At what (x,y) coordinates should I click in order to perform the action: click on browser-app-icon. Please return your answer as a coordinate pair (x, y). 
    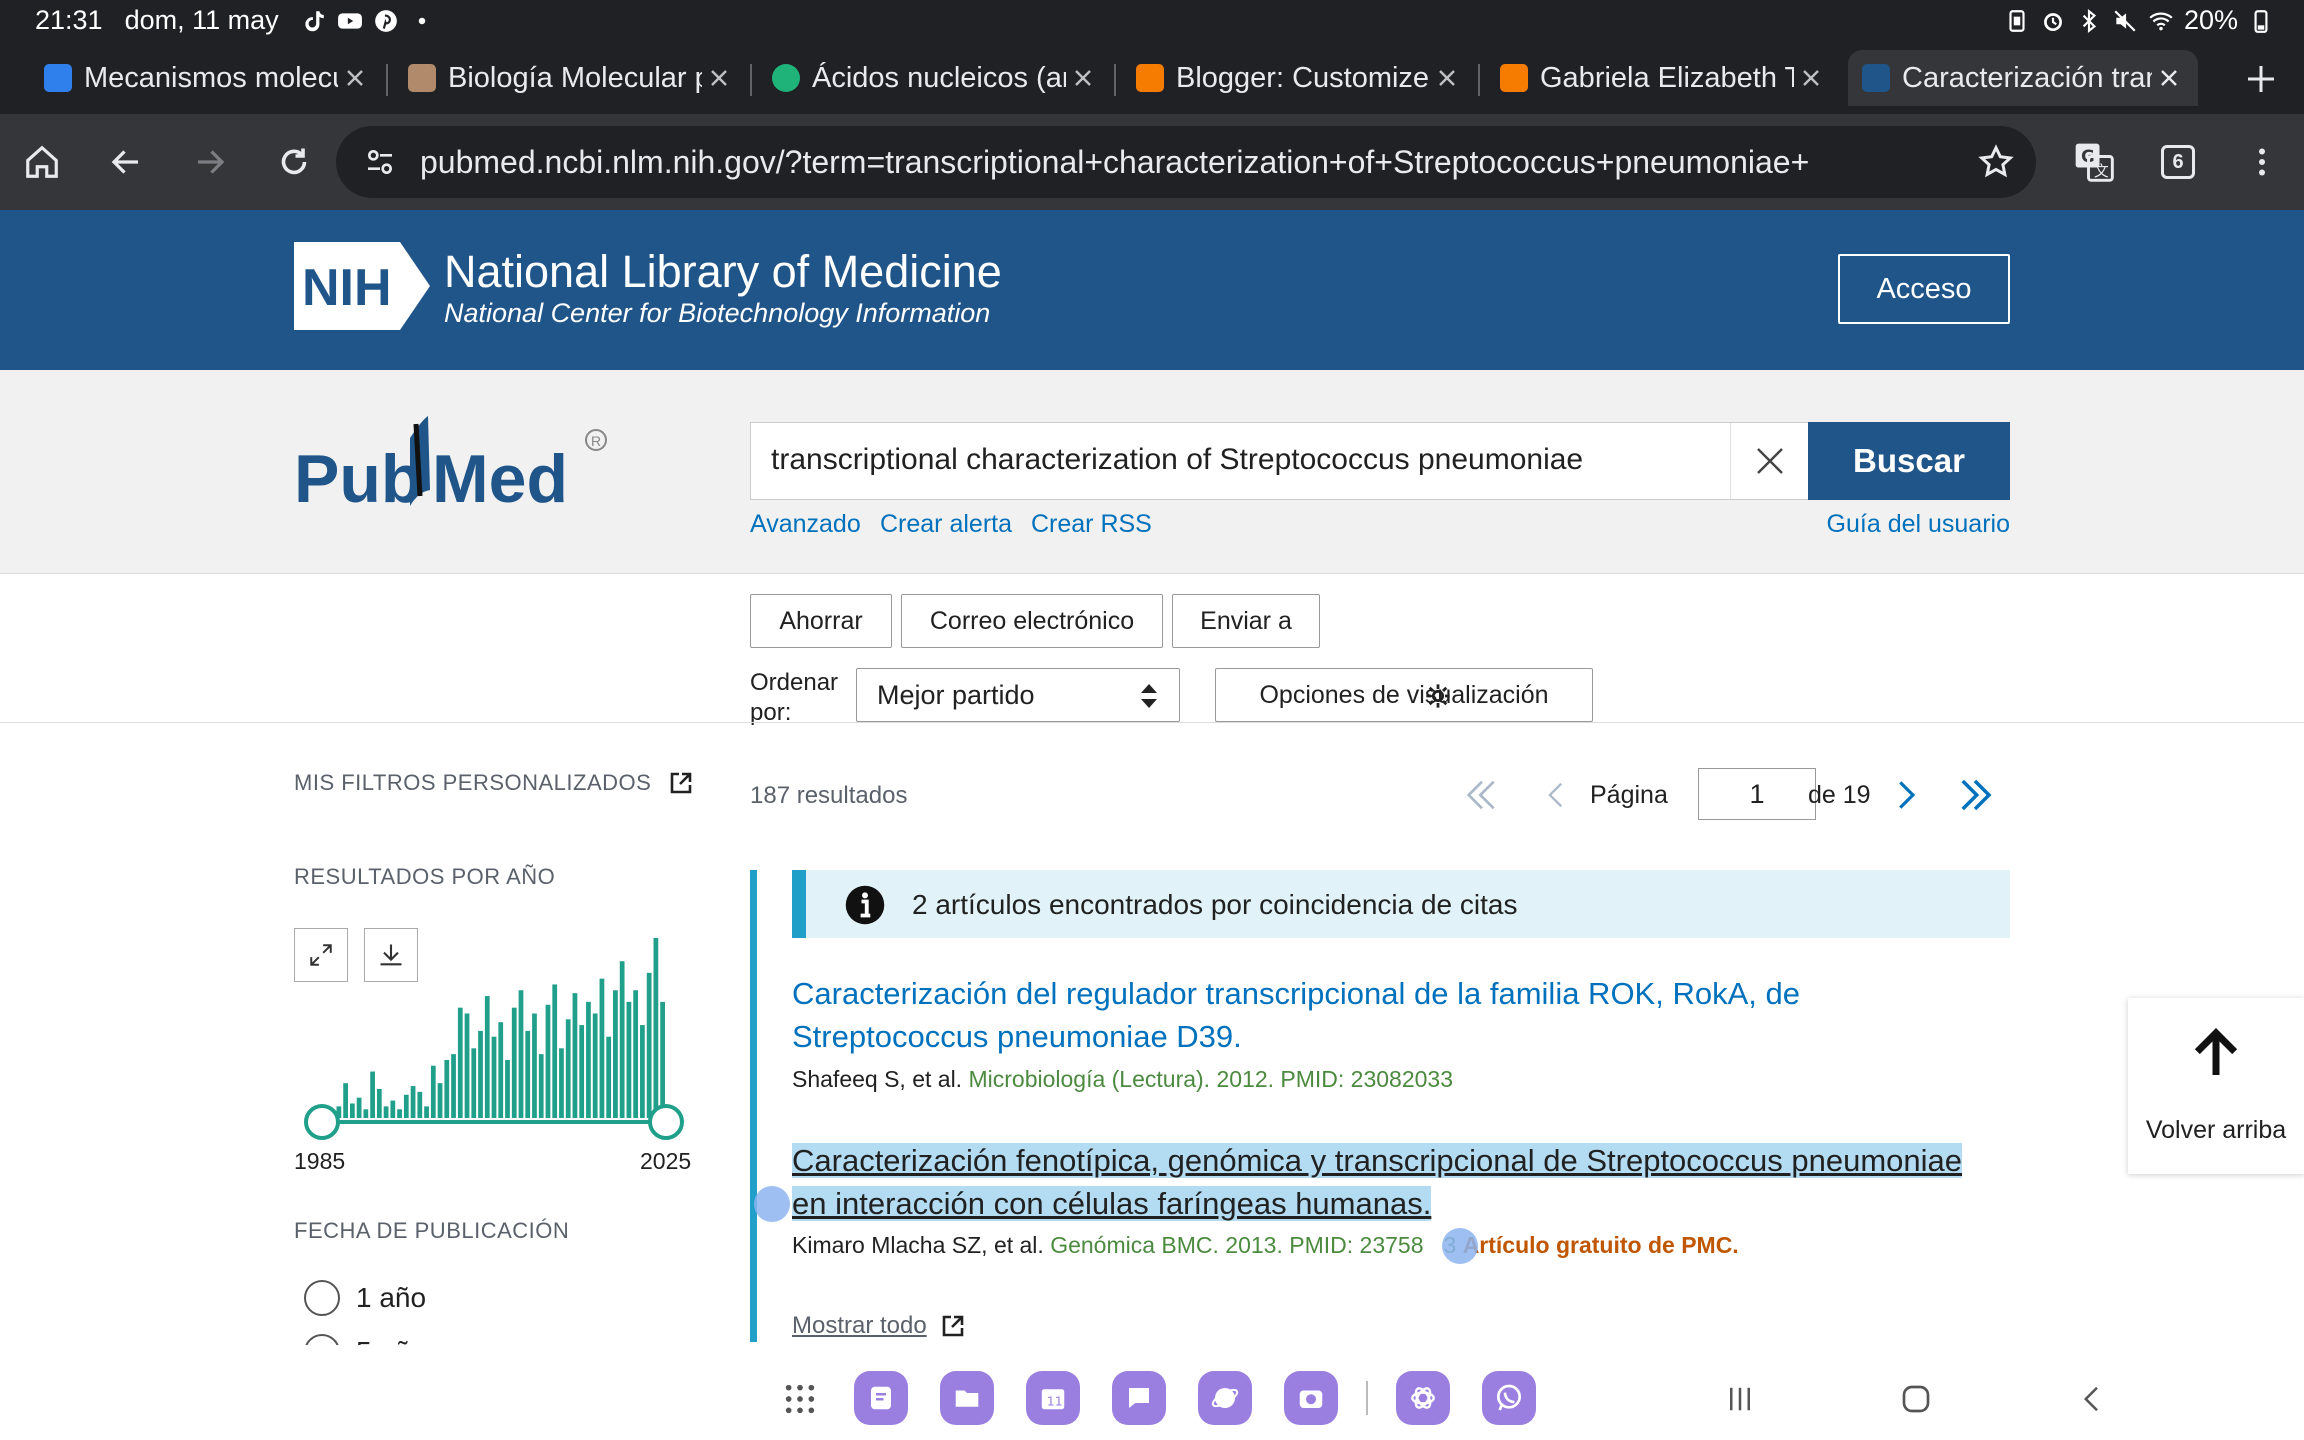
    Looking at the image, I should click on (1225, 1398).